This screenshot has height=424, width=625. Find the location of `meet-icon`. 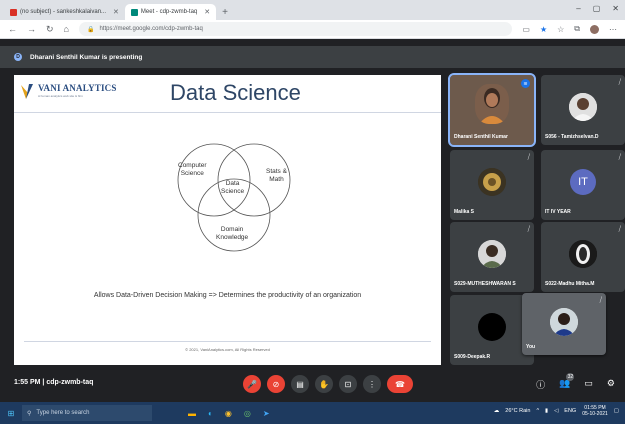

meet-icon is located at coordinates (134, 12).